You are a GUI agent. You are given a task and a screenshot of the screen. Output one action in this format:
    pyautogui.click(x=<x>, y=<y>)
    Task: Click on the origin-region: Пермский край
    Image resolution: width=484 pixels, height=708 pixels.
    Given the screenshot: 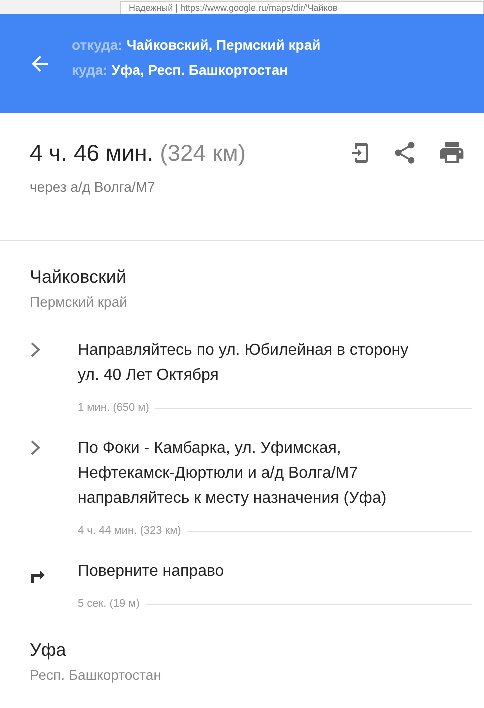 What is the action you would take?
    pyautogui.click(x=79, y=302)
    